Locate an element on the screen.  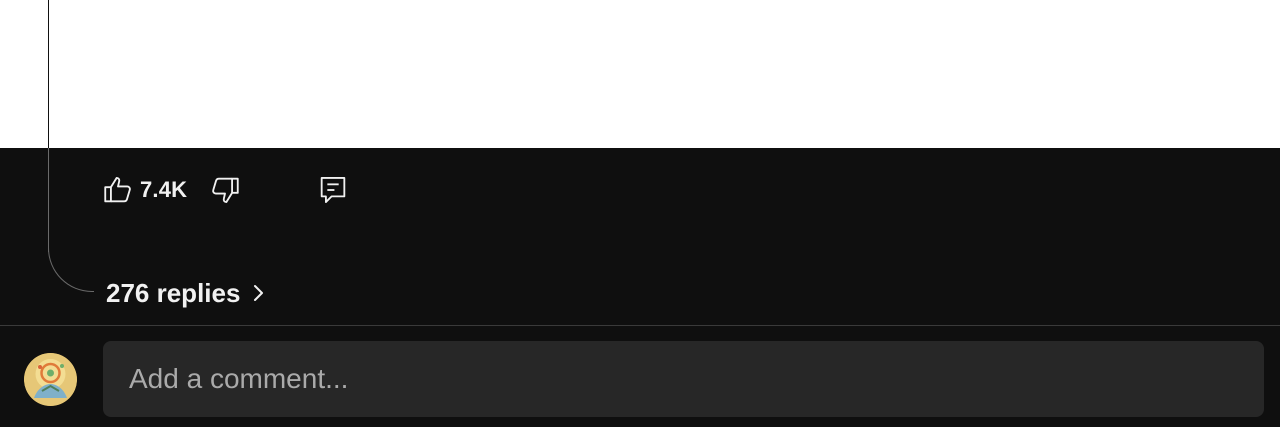
thread-line-lower is located at coordinates (48, 200).